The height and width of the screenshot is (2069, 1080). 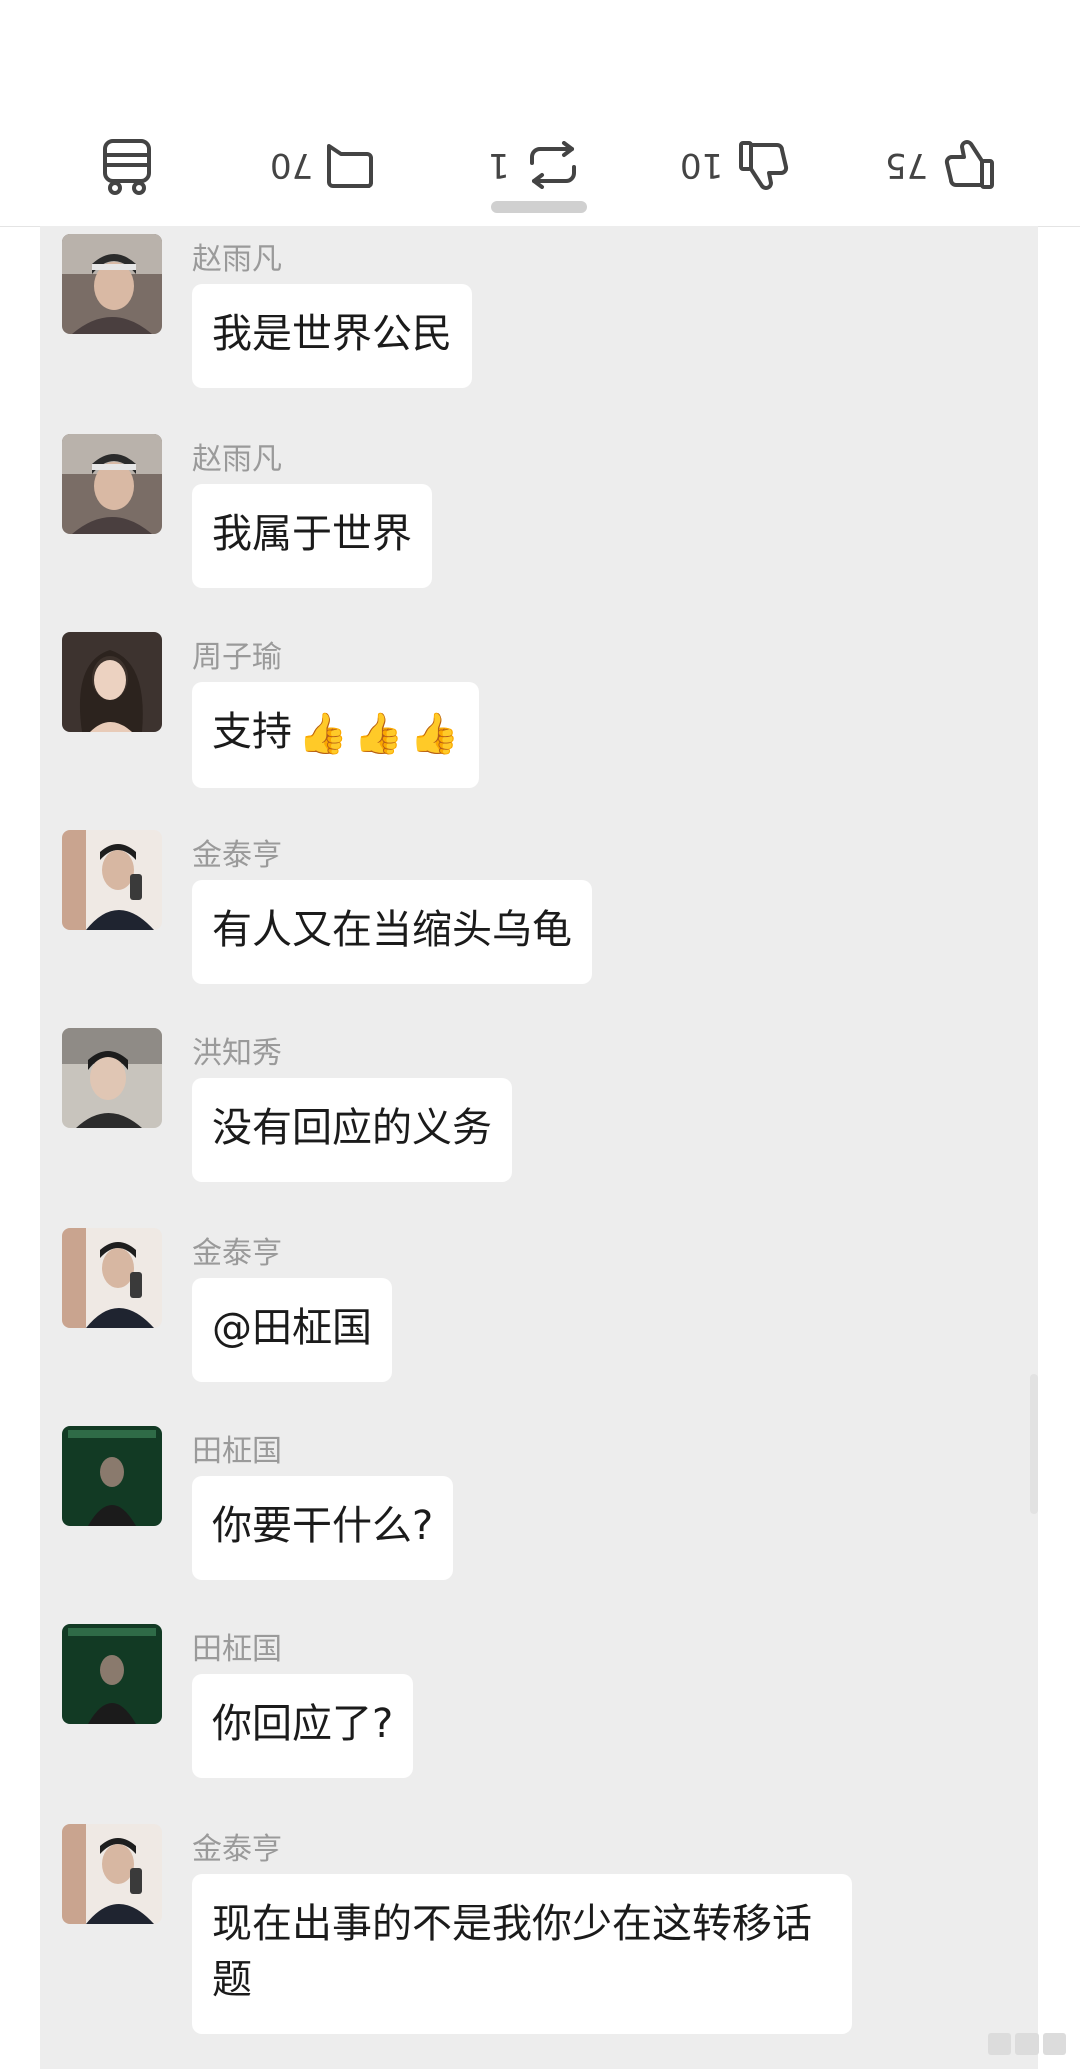 I want to click on message-bubble: 支持 👍 👍 👍, so click(x=336, y=735).